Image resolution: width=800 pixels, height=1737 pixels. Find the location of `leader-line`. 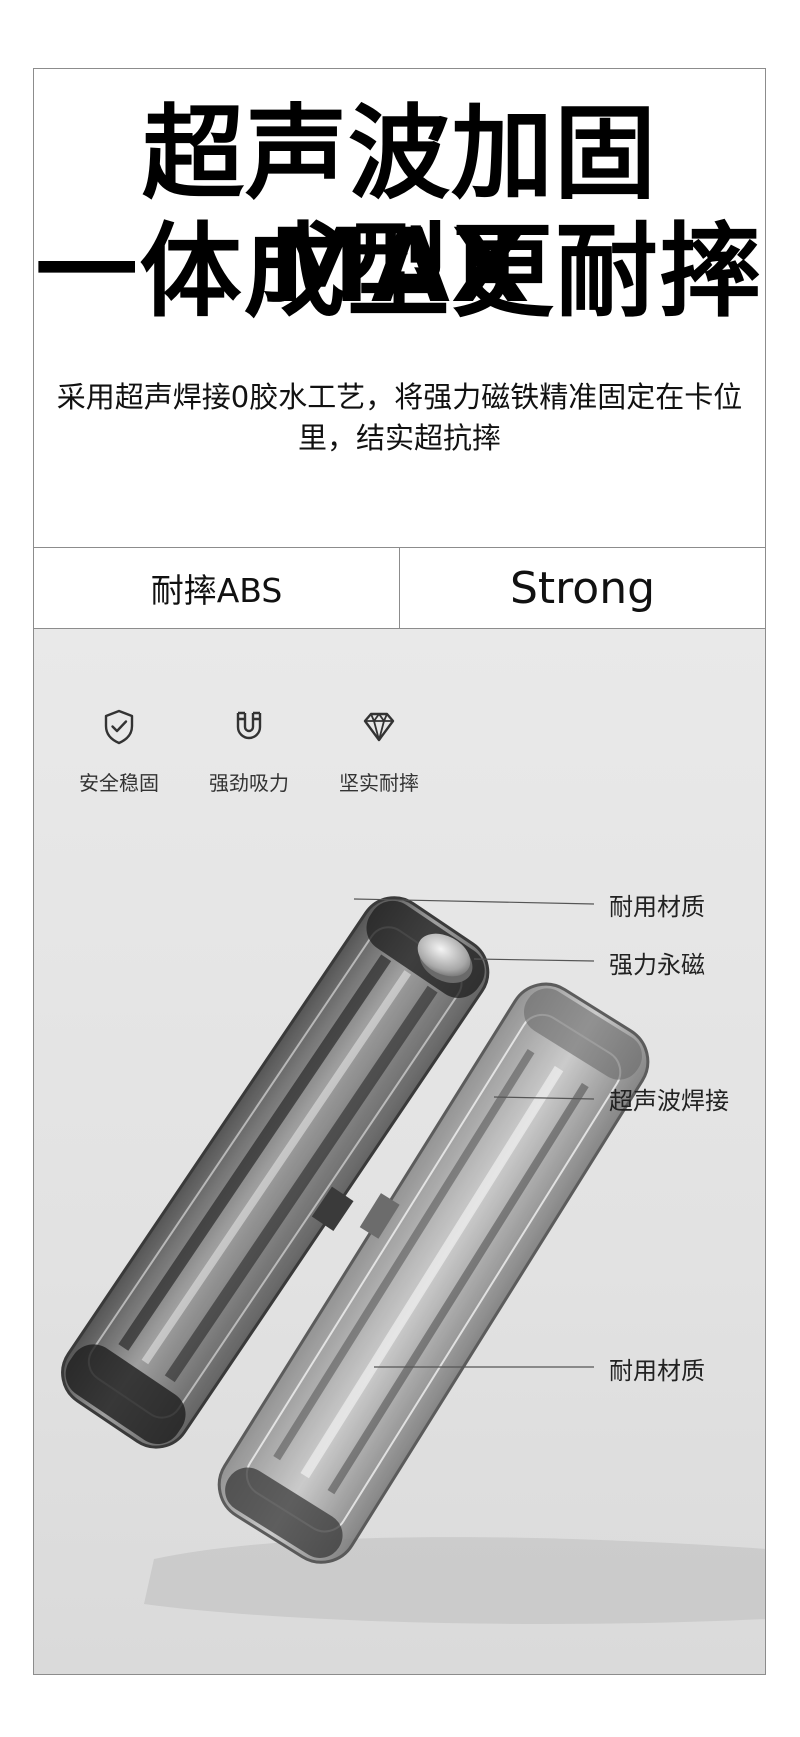

leader-line is located at coordinates (534, 960).